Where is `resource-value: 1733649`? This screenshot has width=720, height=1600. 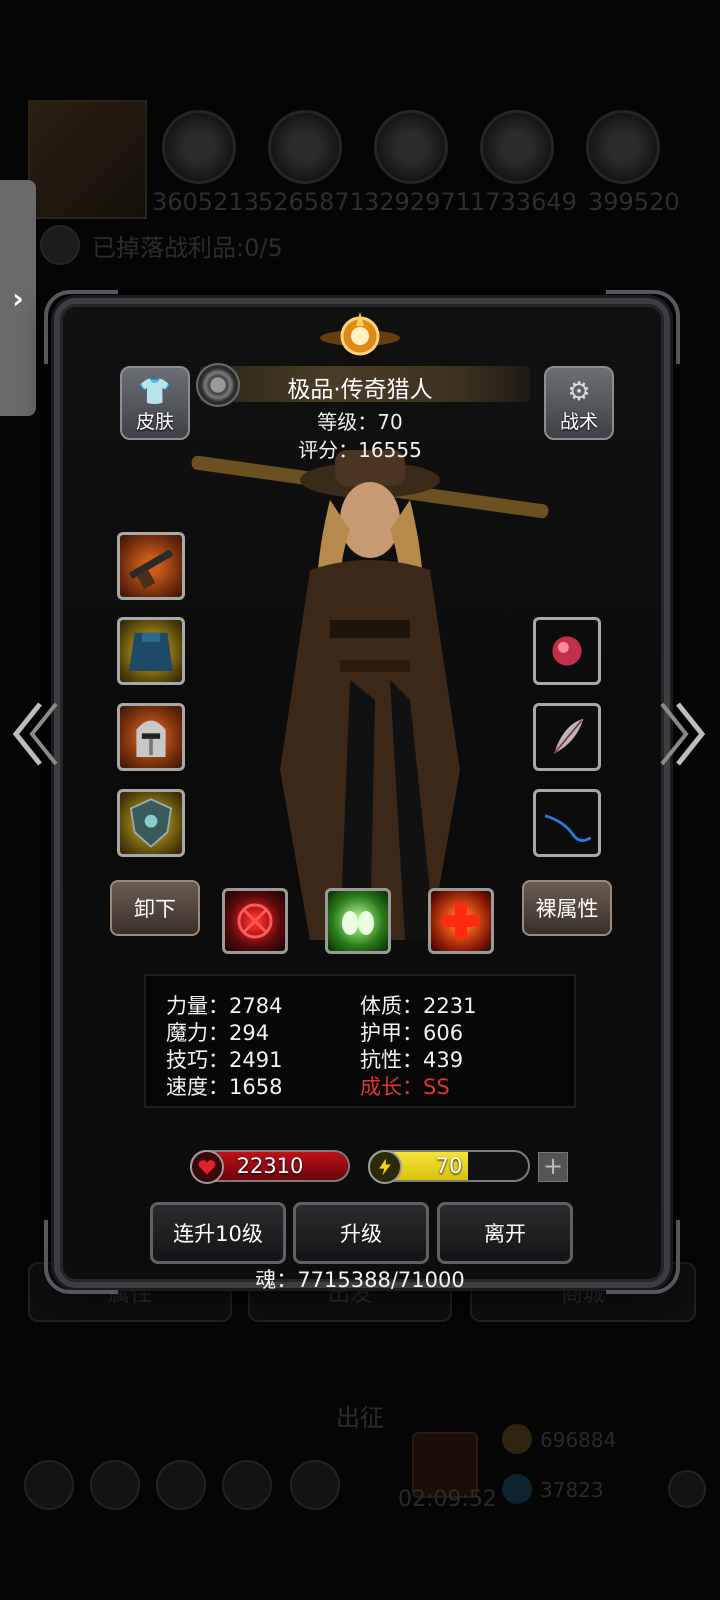
resource-value: 1733649 is located at coordinates (523, 202).